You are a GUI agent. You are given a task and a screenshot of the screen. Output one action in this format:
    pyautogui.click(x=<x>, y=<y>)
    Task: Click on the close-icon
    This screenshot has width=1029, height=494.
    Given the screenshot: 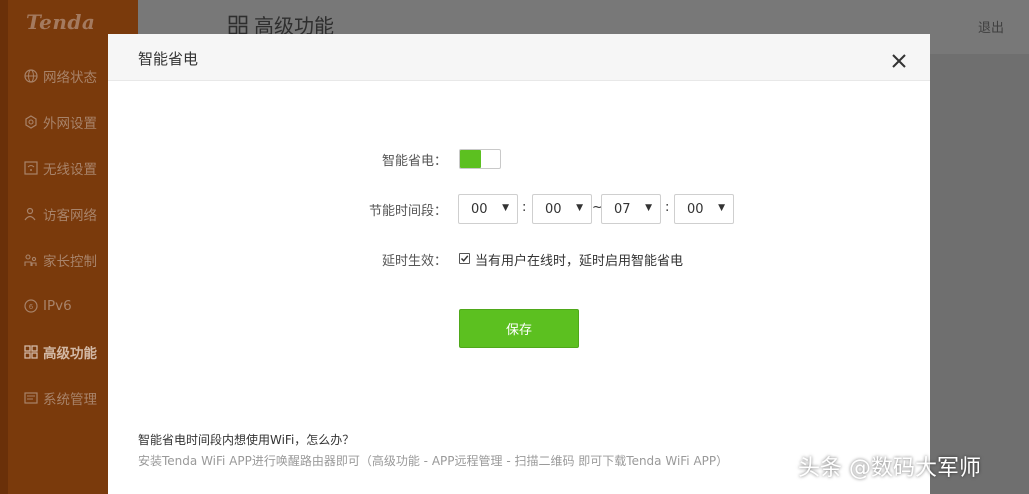 What is the action you would take?
    pyautogui.click(x=899, y=61)
    